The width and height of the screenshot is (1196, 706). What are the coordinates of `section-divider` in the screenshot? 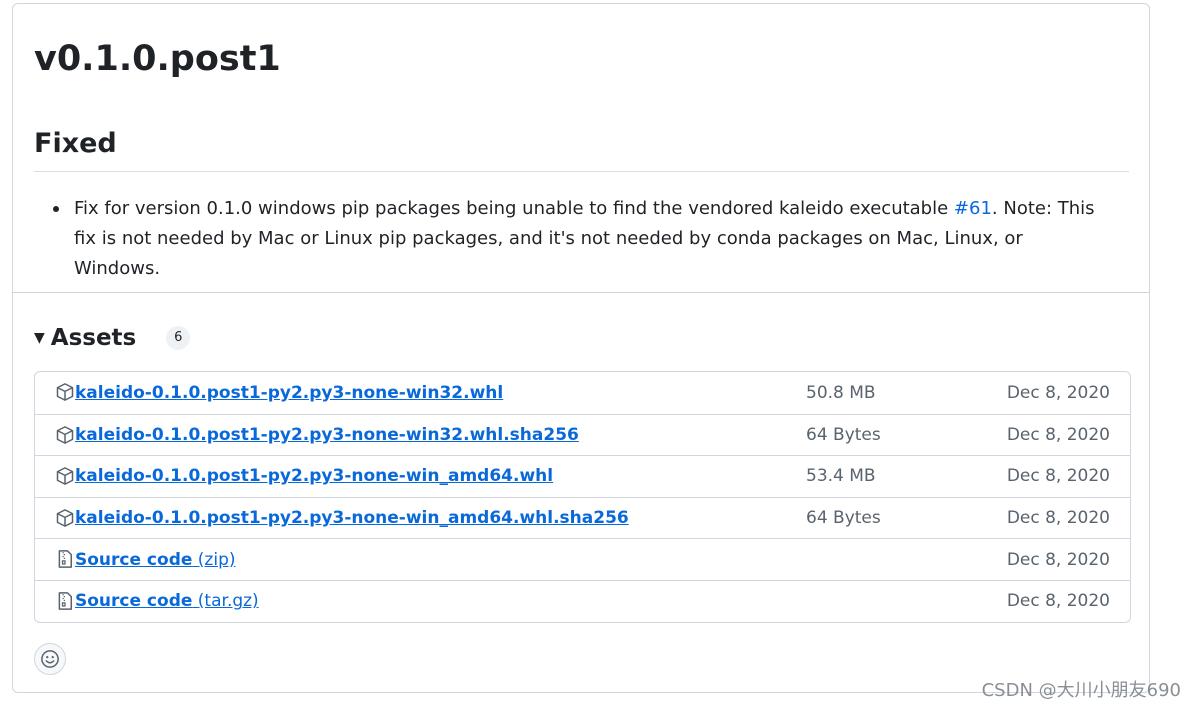 It's located at (581, 292).